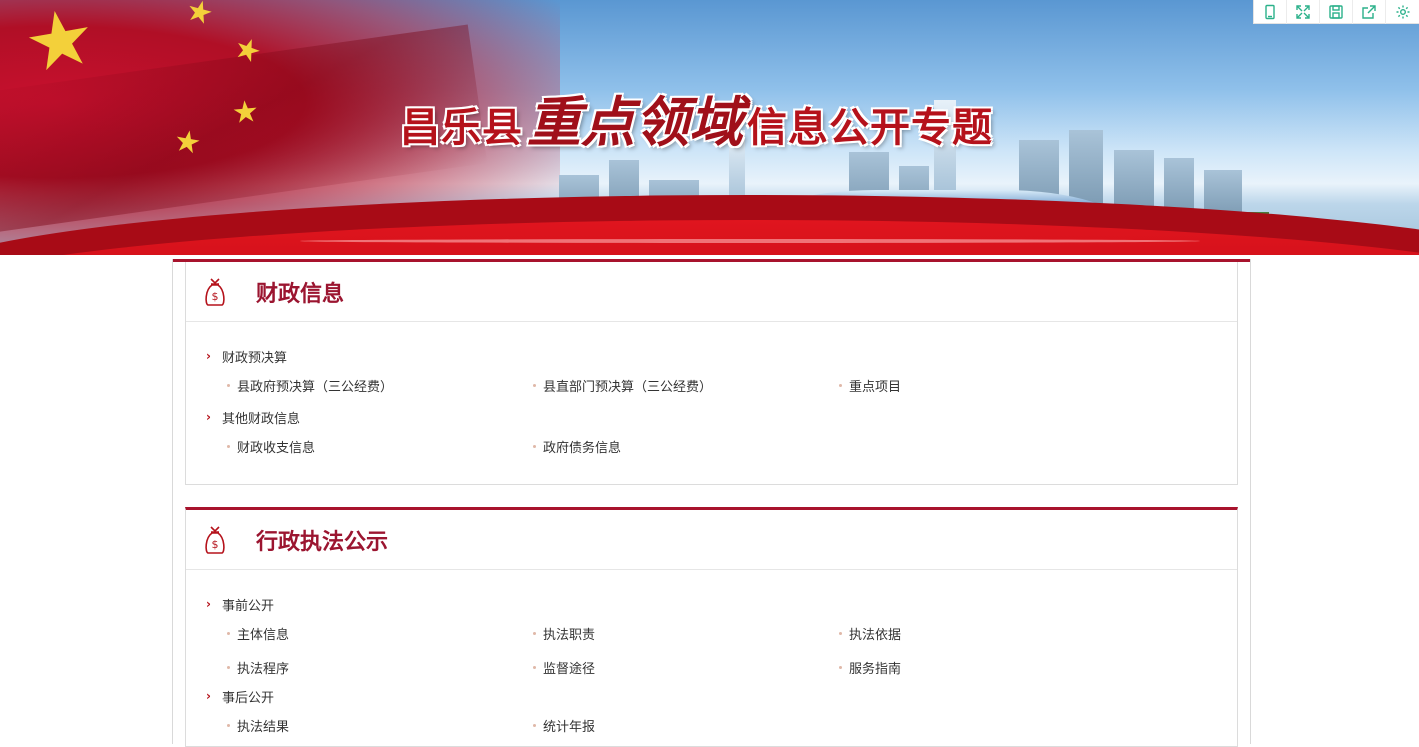  What do you see at coordinates (315, 387) in the screenshot?
I see `sub-item-label: 县政府预决算（三公经费）` at bounding box center [315, 387].